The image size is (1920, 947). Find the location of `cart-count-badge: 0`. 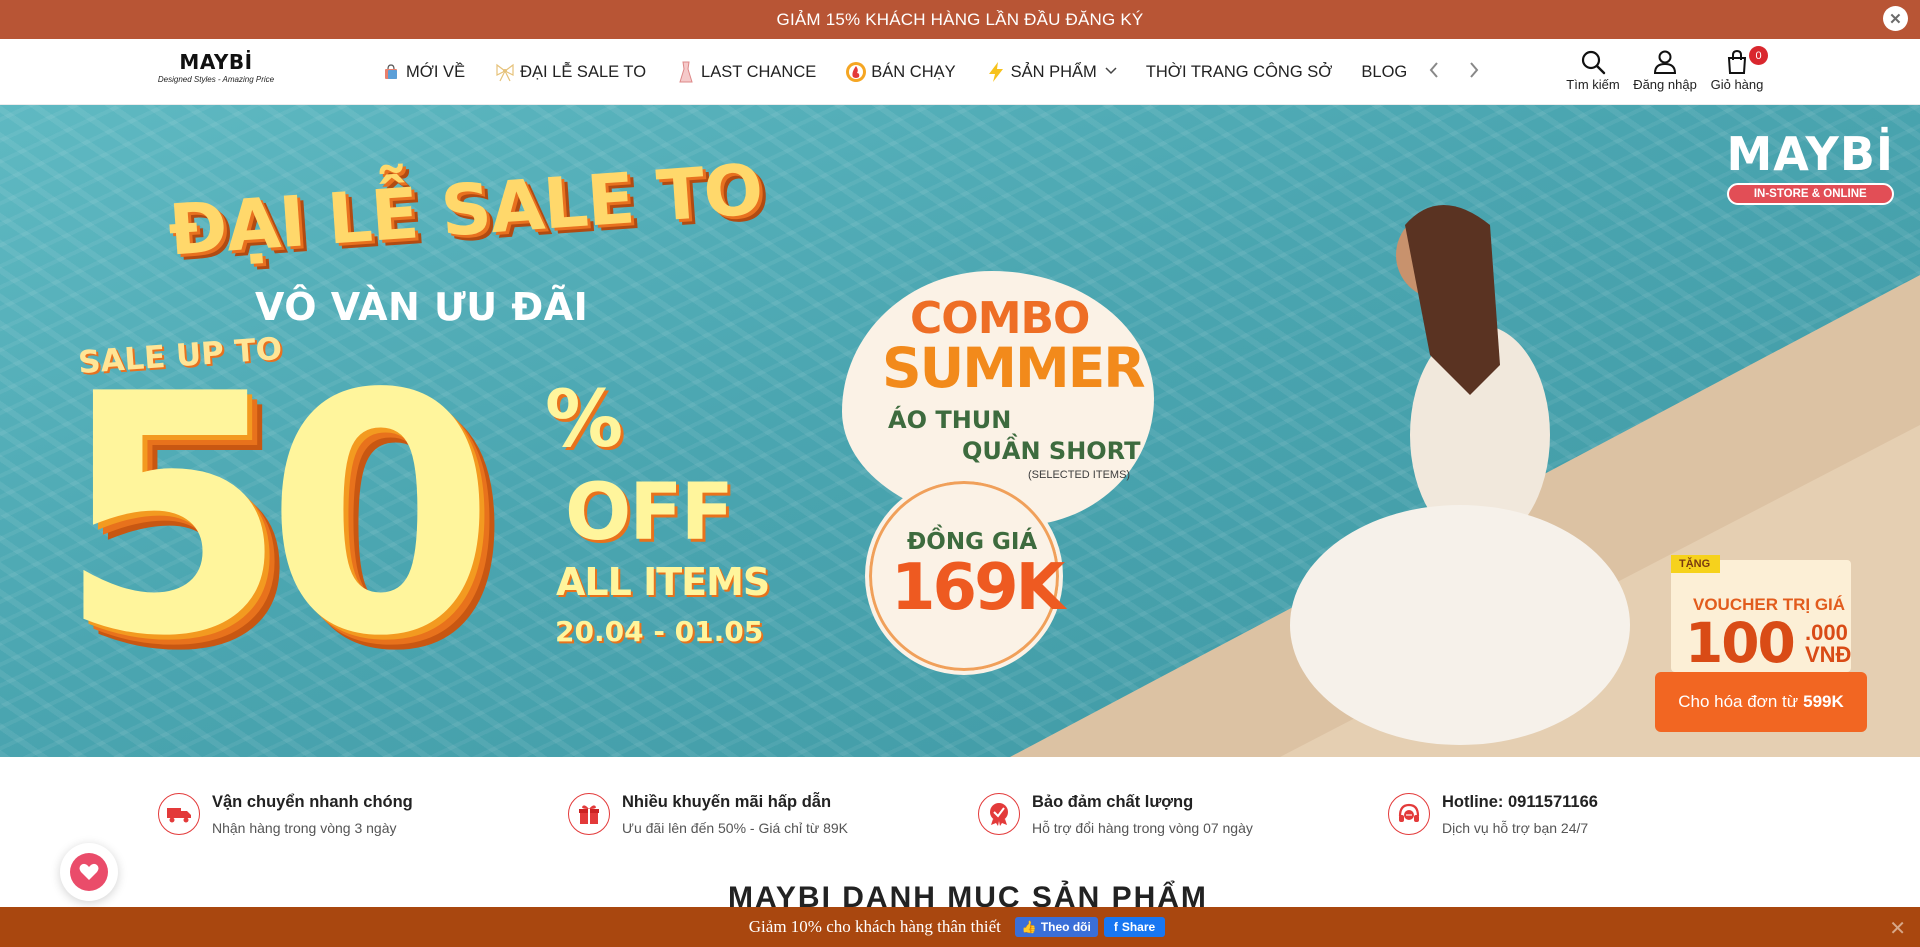

cart-count-badge: 0 is located at coordinates (1758, 55).